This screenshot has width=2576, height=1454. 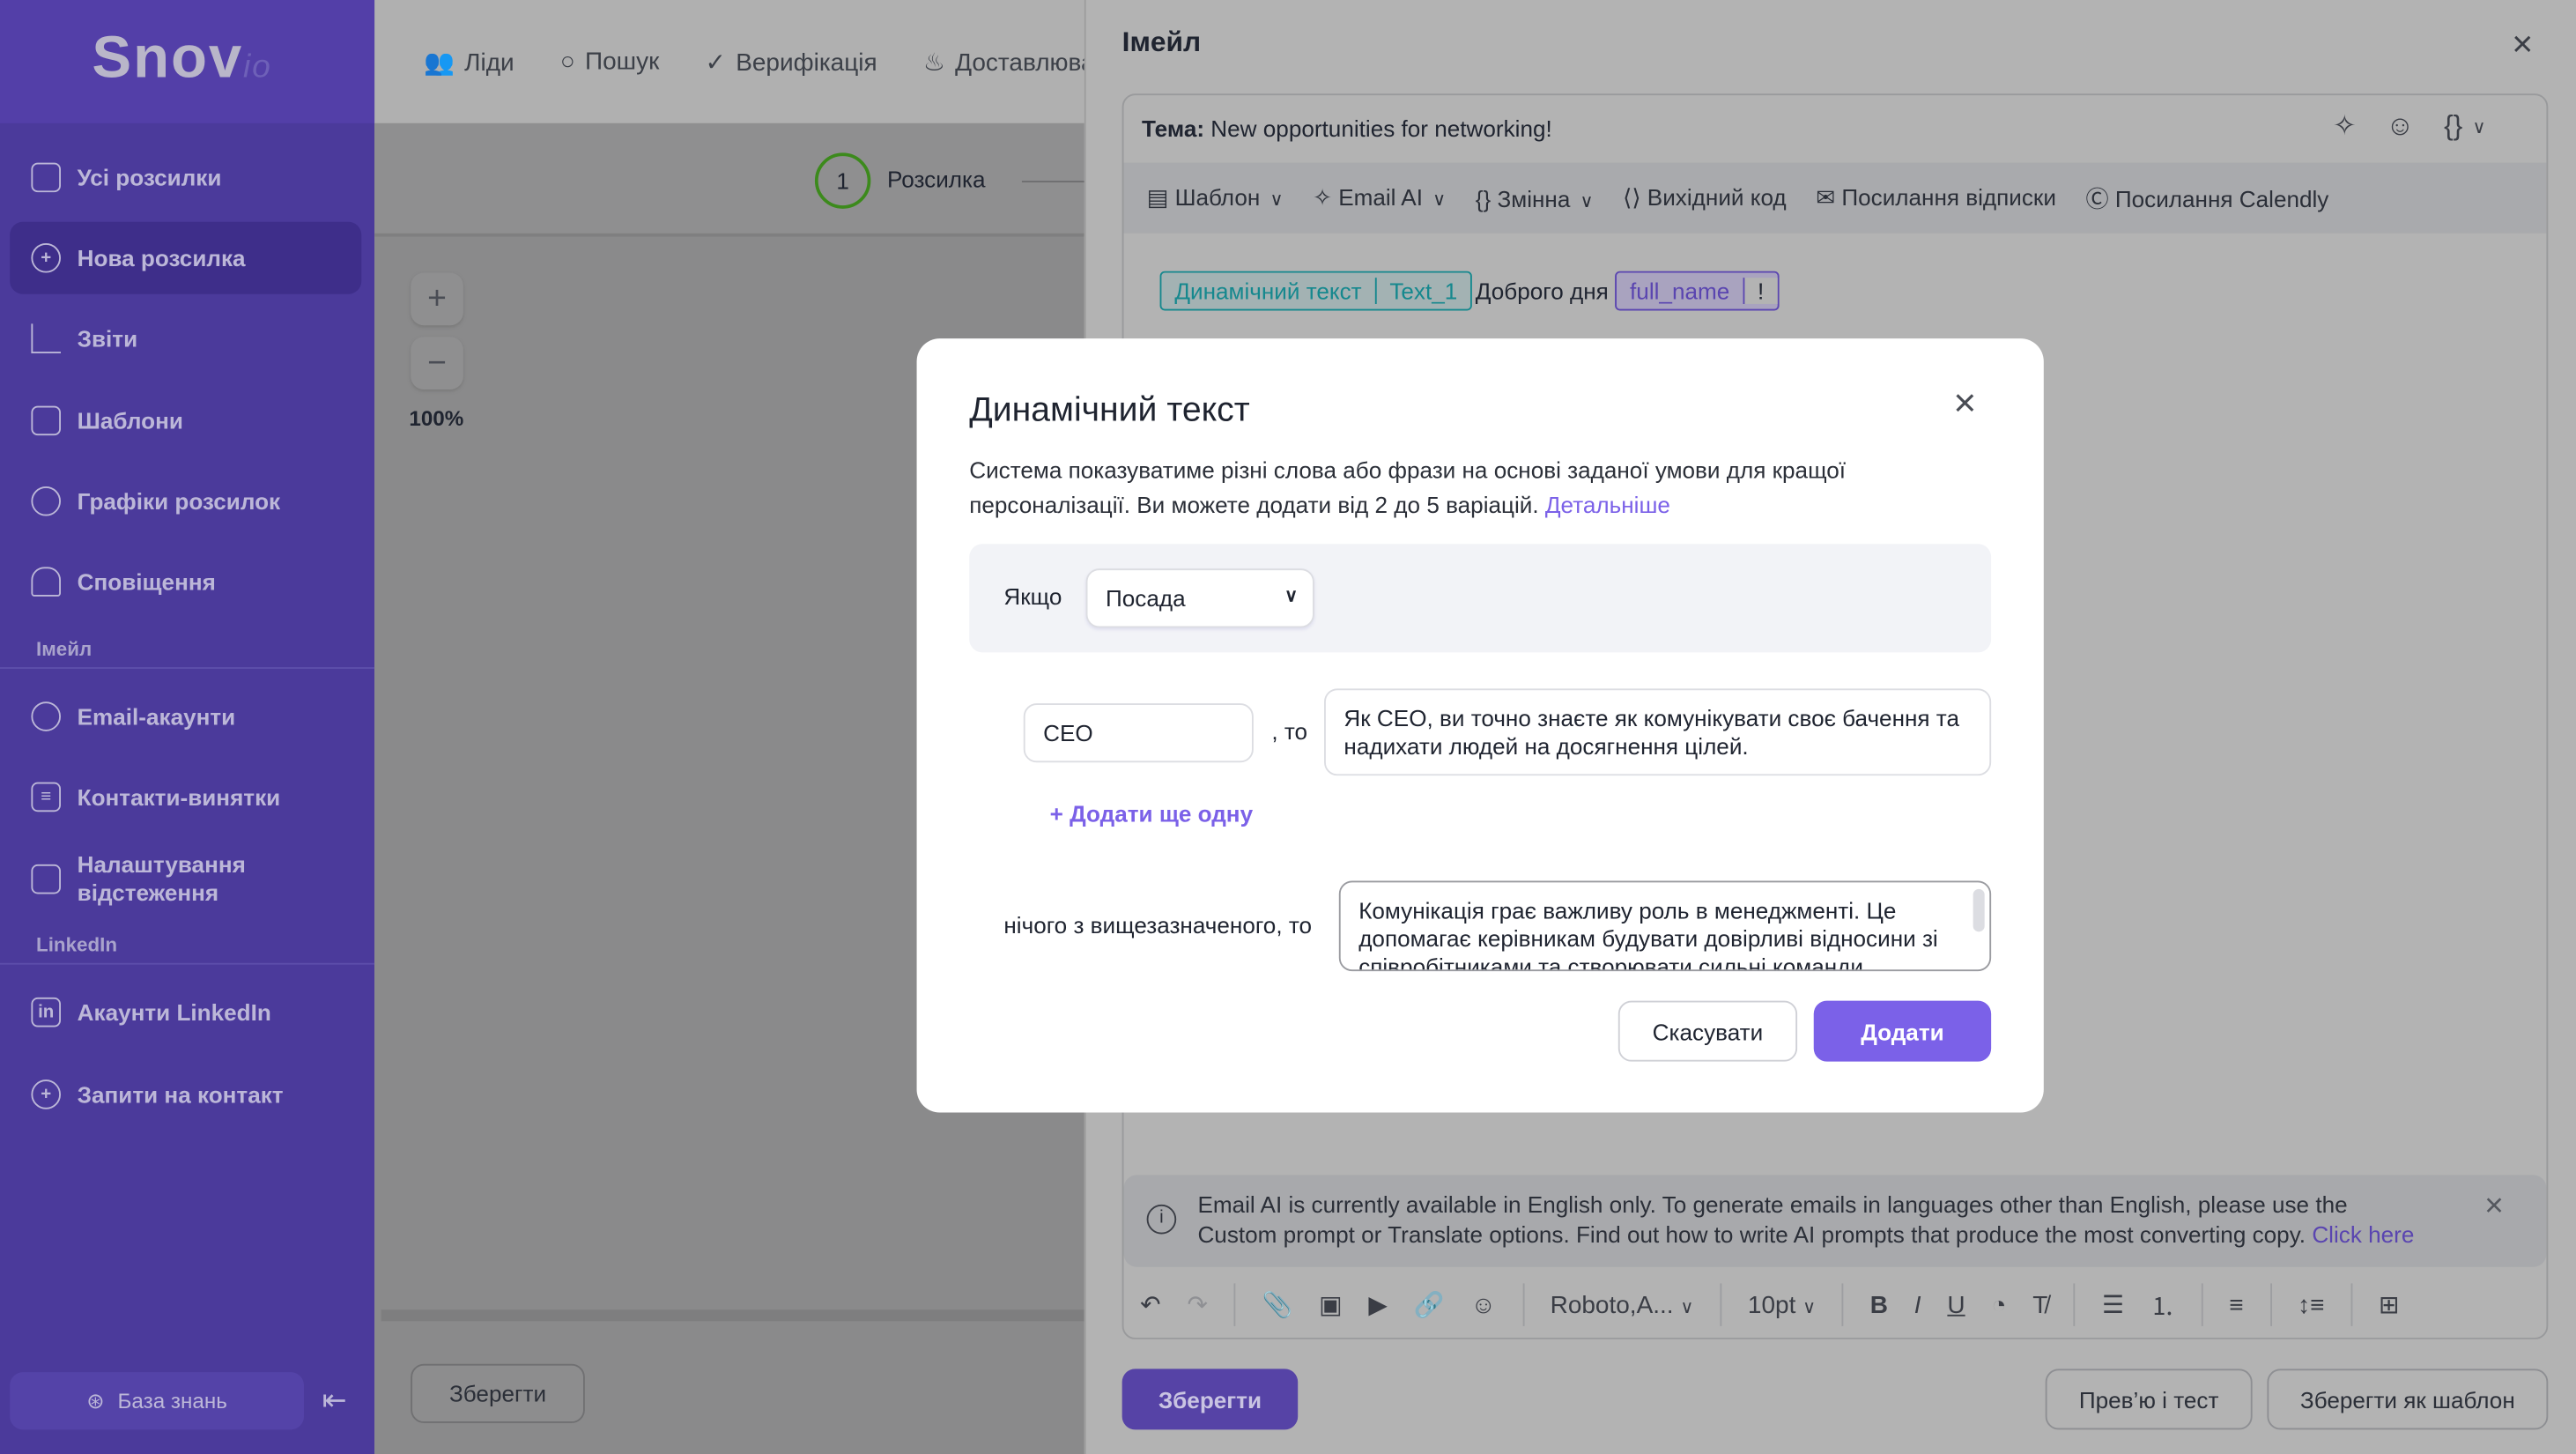 I want to click on mail-icon, so click(x=46, y=178).